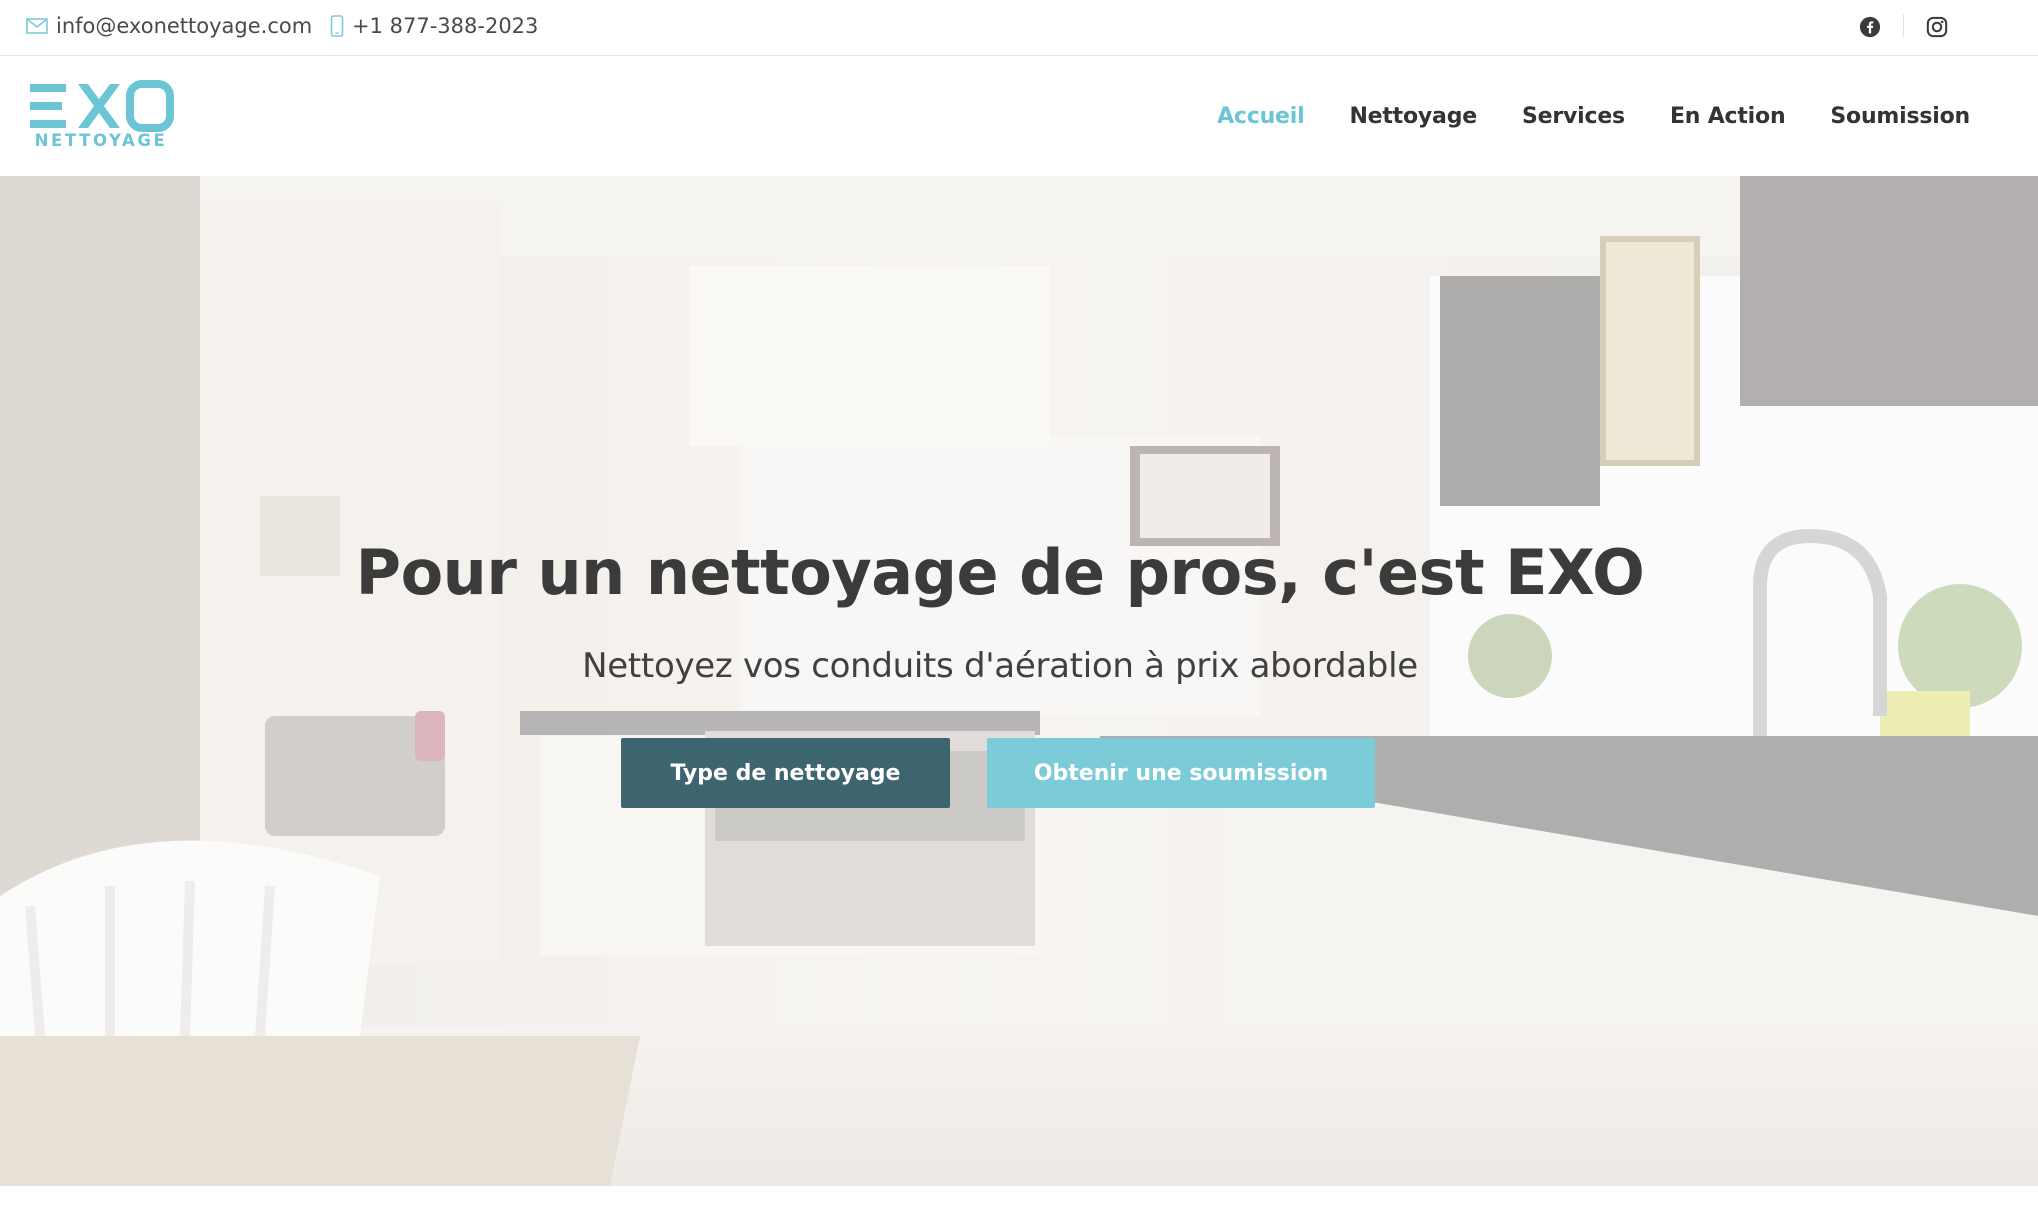  I want to click on email-contact: info@exonettoyage.com, so click(169, 26).